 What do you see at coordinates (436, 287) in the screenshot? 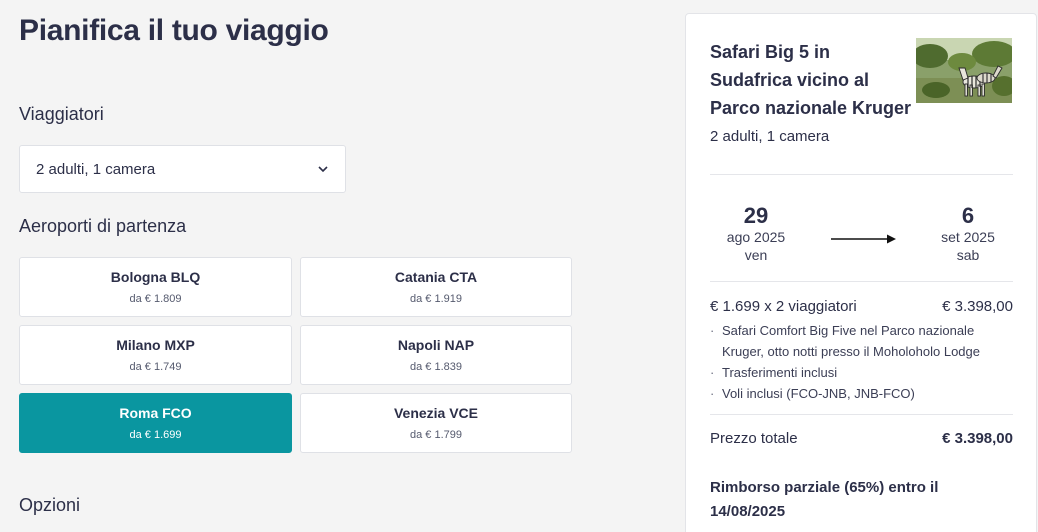
I see `airport-option-cta: Catania CTA da € 1.919` at bounding box center [436, 287].